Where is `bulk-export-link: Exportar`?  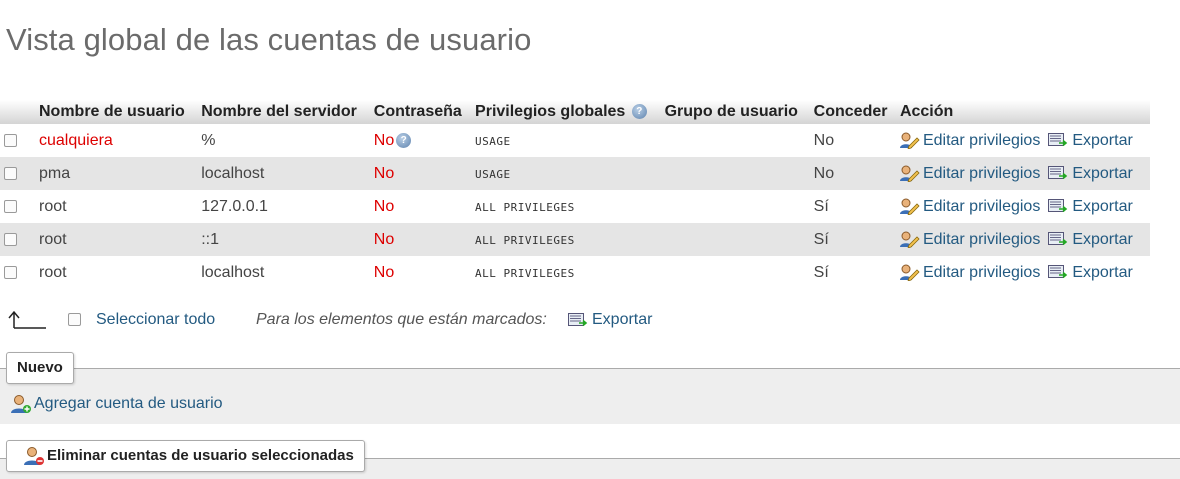
bulk-export-link: Exportar is located at coordinates (610, 320).